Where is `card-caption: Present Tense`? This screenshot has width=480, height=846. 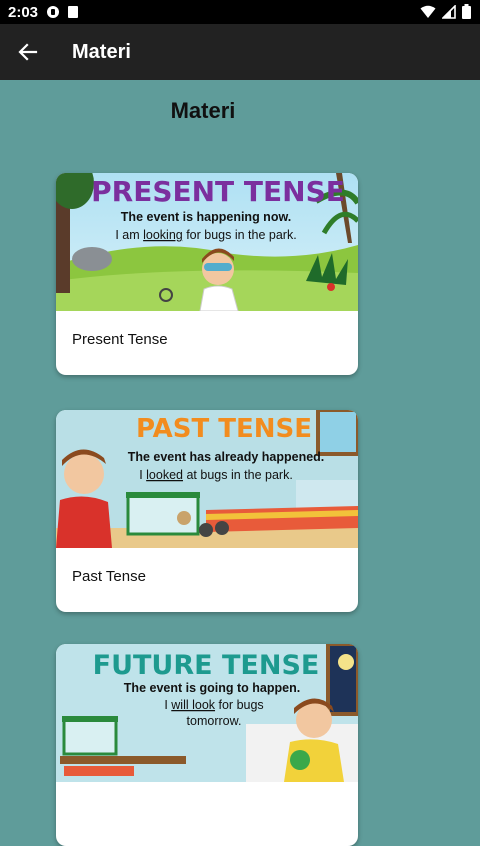
card-caption: Present Tense is located at coordinates (120, 339).